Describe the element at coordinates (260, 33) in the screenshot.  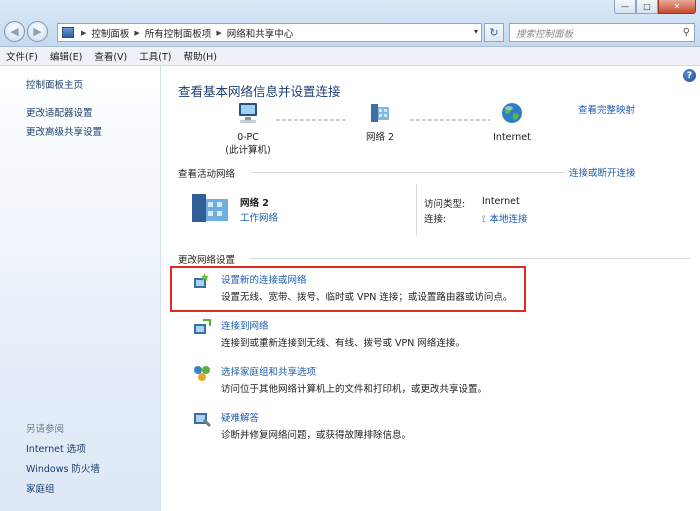
I see `breadcrumb-network-center: 网络和共享中心` at that location.